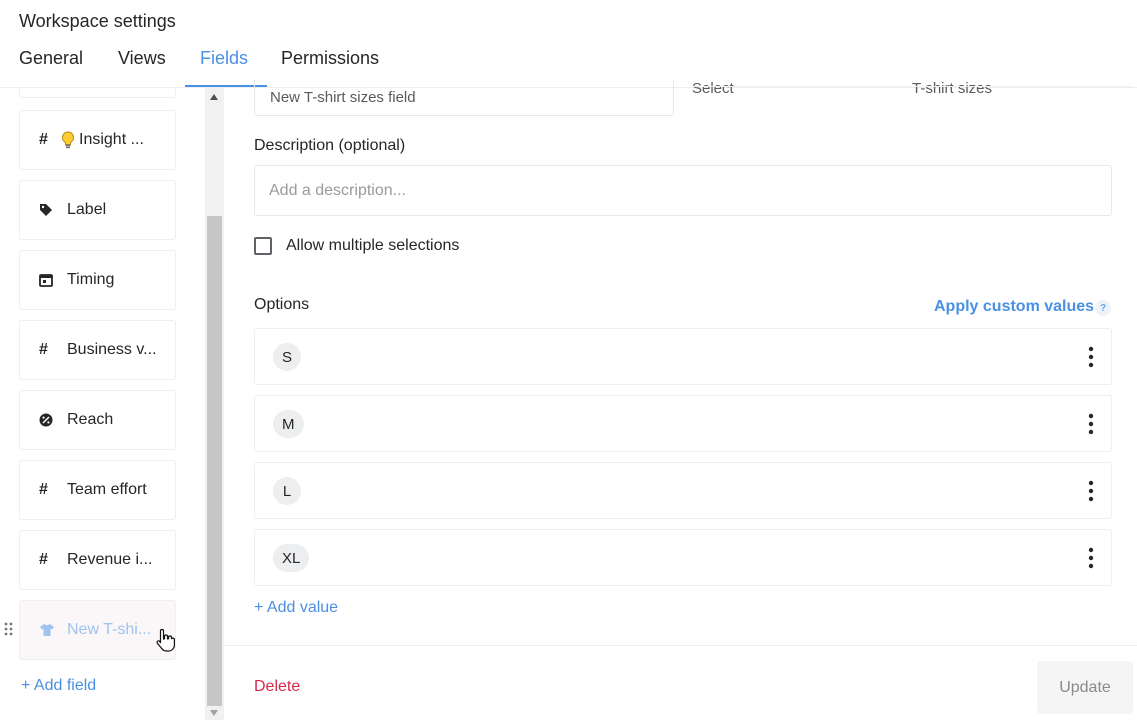  I want to click on tab-general: General, so click(51, 58).